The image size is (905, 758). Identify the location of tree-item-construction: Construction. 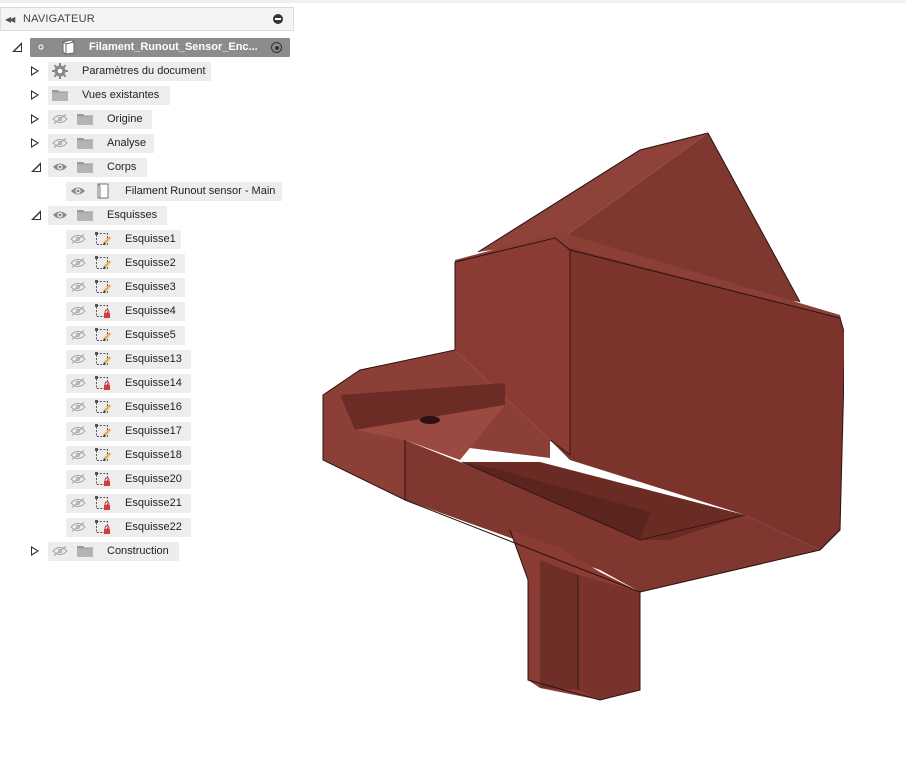
(150, 551).